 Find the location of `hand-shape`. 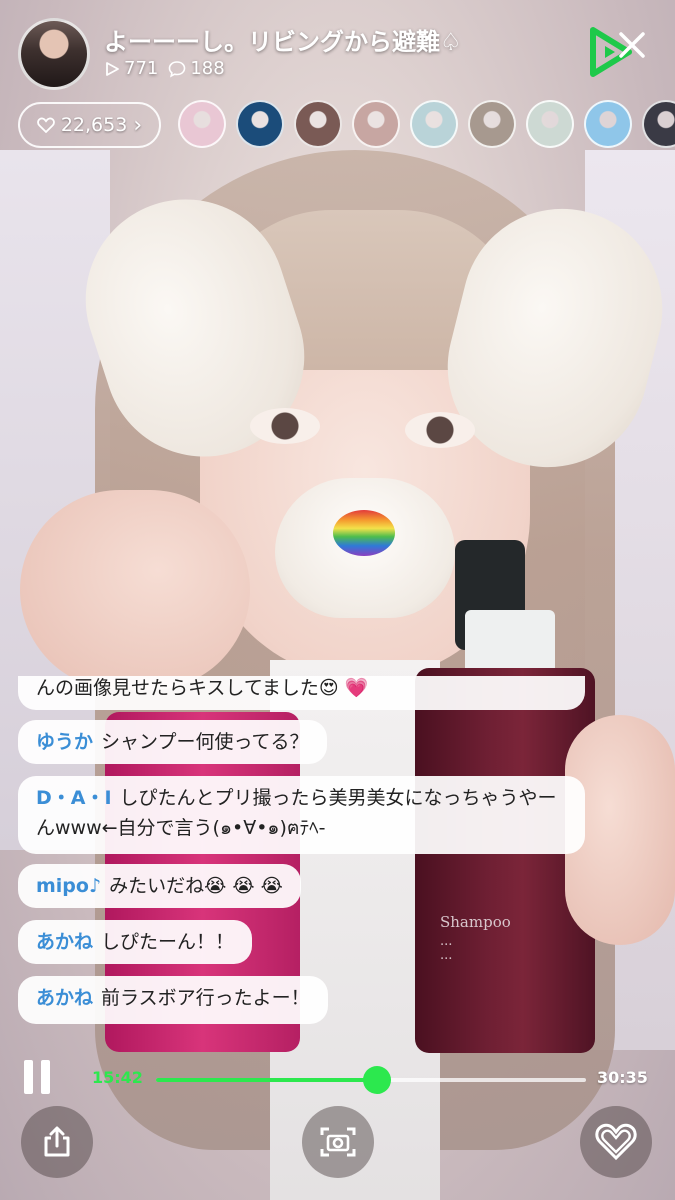

hand-shape is located at coordinates (135, 590).